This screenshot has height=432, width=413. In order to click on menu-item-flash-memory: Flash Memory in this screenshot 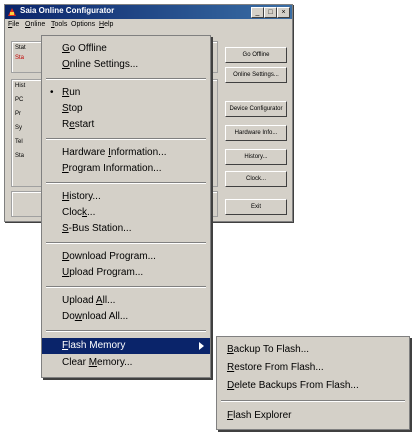, I will do `click(126, 346)`.